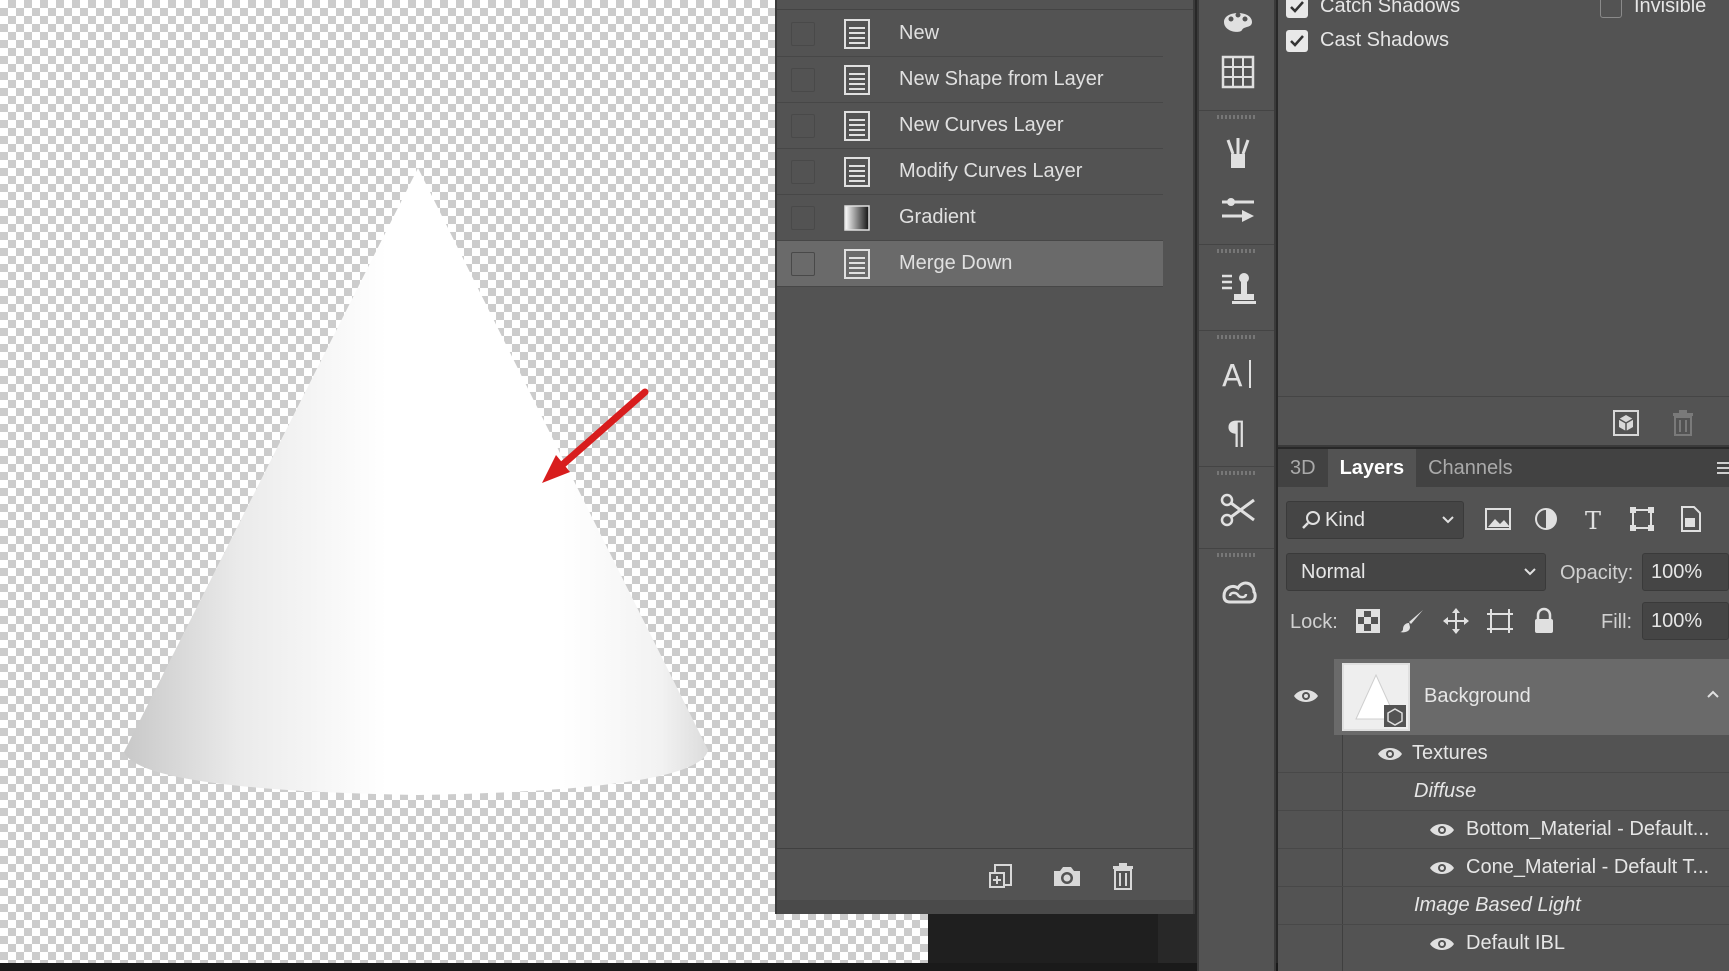 This screenshot has height=971, width=1729. What do you see at coordinates (1333, 571) in the screenshot?
I see `blend-mode-value: Normal` at bounding box center [1333, 571].